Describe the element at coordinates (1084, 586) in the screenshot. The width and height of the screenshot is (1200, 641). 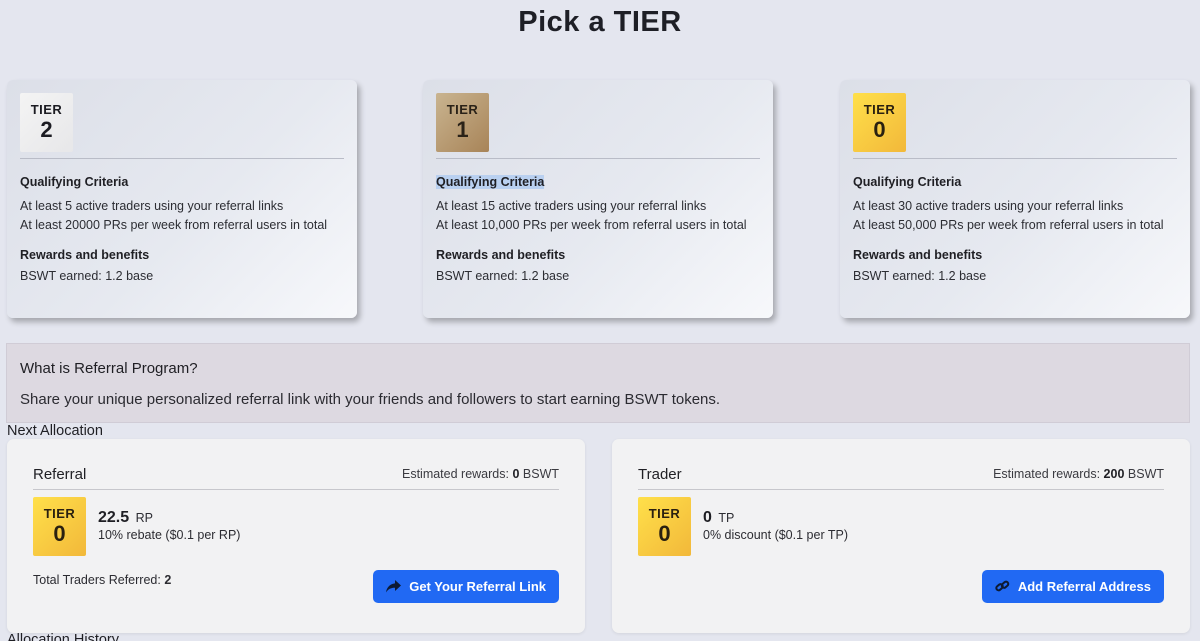
I see `button-label: Add Referral Address` at that location.